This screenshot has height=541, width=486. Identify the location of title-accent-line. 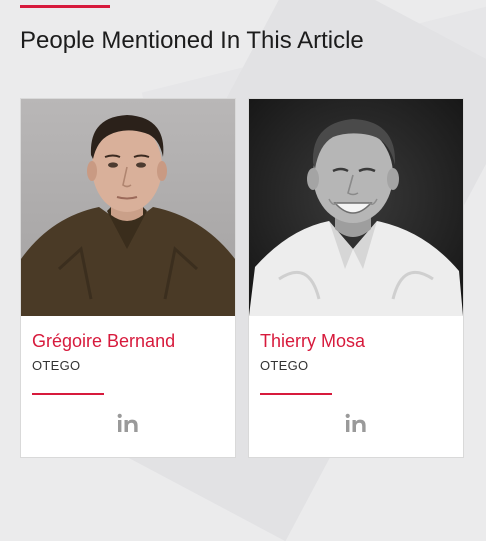
(65, 6).